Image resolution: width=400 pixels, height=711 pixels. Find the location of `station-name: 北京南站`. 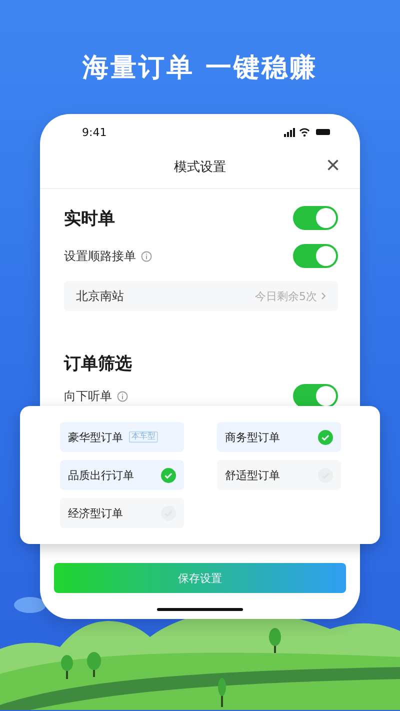

station-name: 北京南站 is located at coordinates (100, 296).